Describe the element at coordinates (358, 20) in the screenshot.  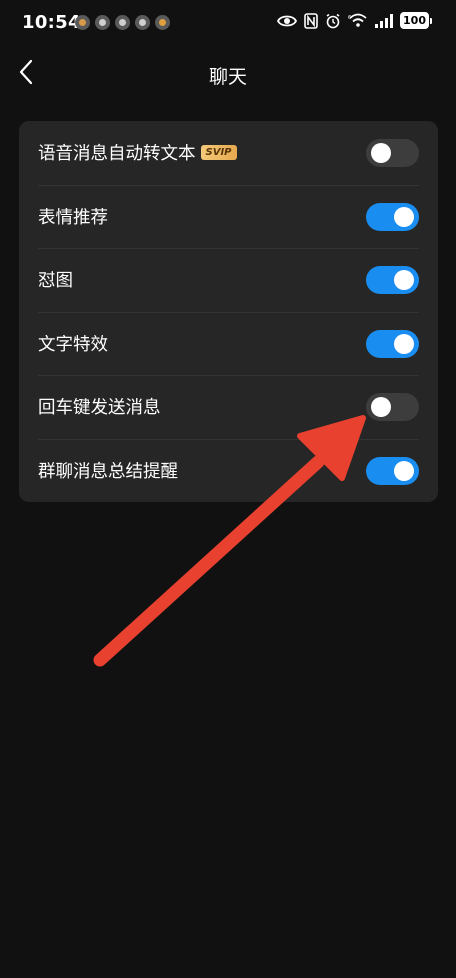
I see `wifi-icon: 6` at that location.